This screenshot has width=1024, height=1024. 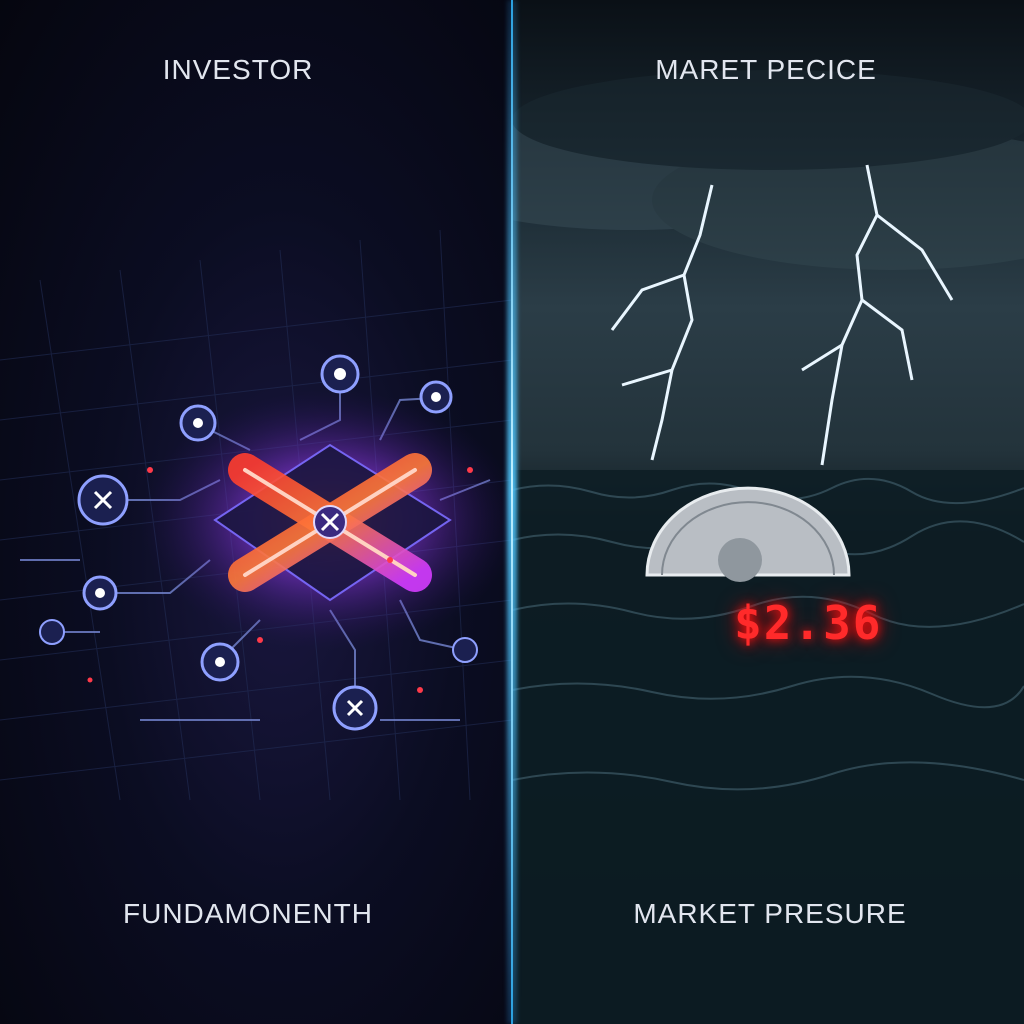 What do you see at coordinates (808, 623) in the screenshot?
I see `price-display: $2.36` at bounding box center [808, 623].